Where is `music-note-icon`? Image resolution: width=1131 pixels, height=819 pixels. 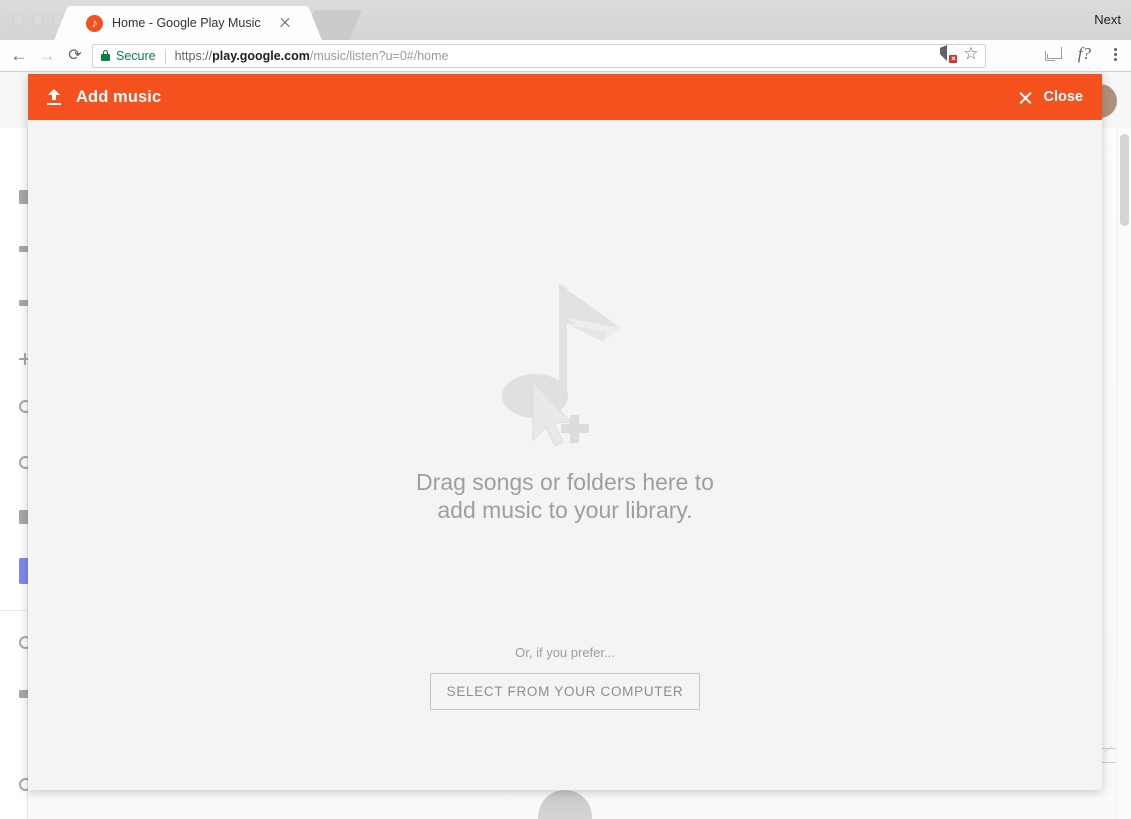 music-note-icon is located at coordinates (94, 23).